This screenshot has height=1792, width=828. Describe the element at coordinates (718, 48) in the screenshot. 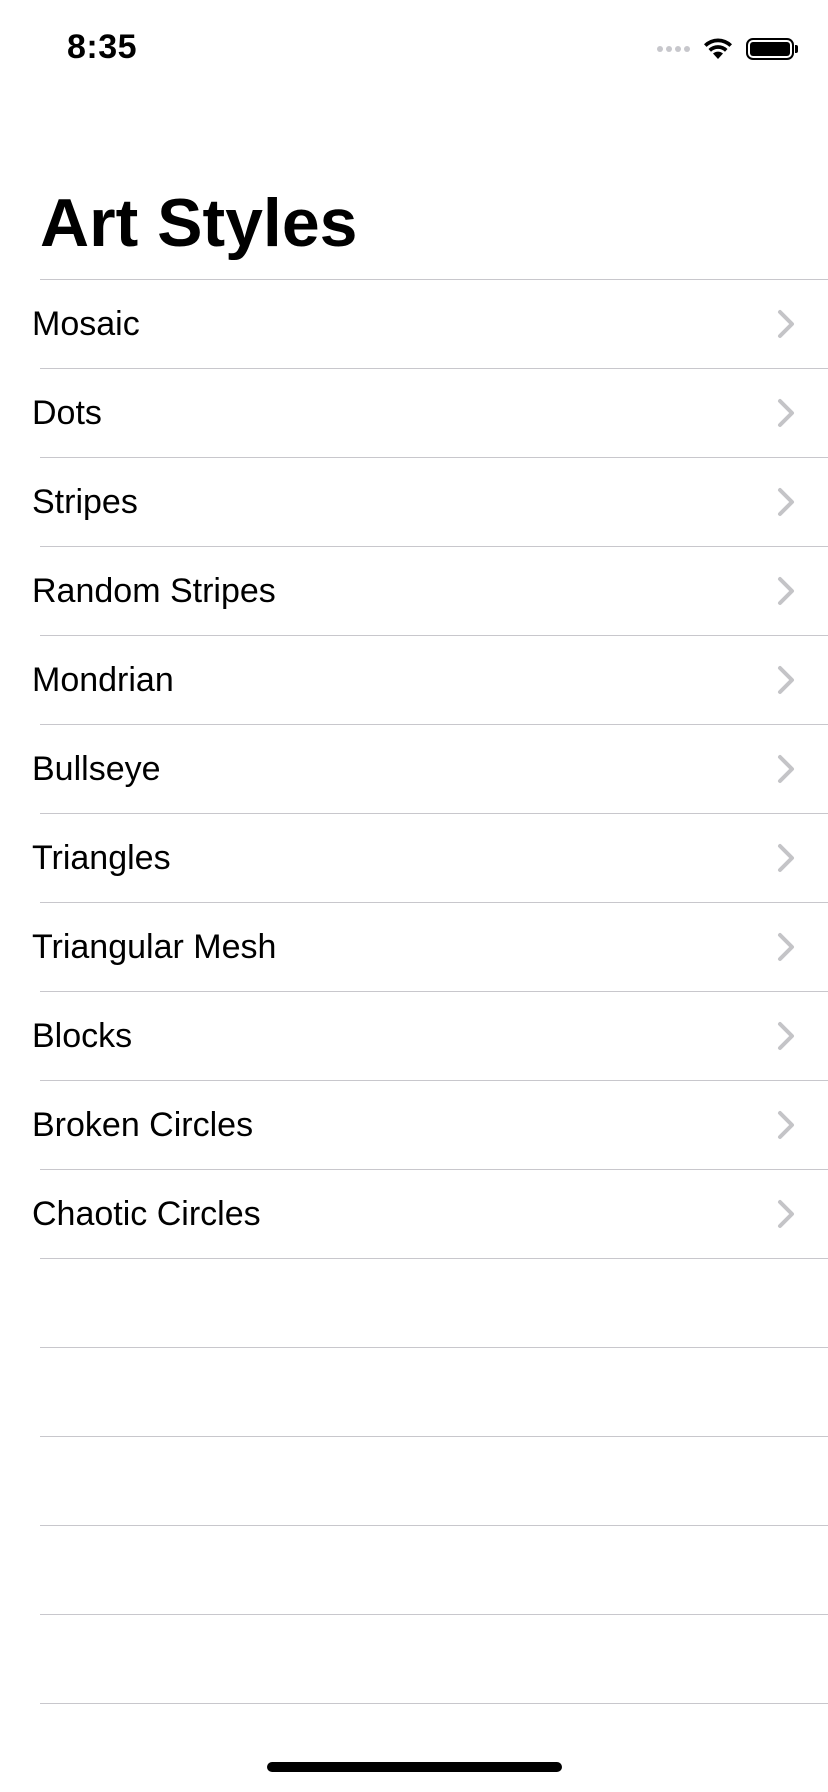

I see `wifi-icon` at that location.